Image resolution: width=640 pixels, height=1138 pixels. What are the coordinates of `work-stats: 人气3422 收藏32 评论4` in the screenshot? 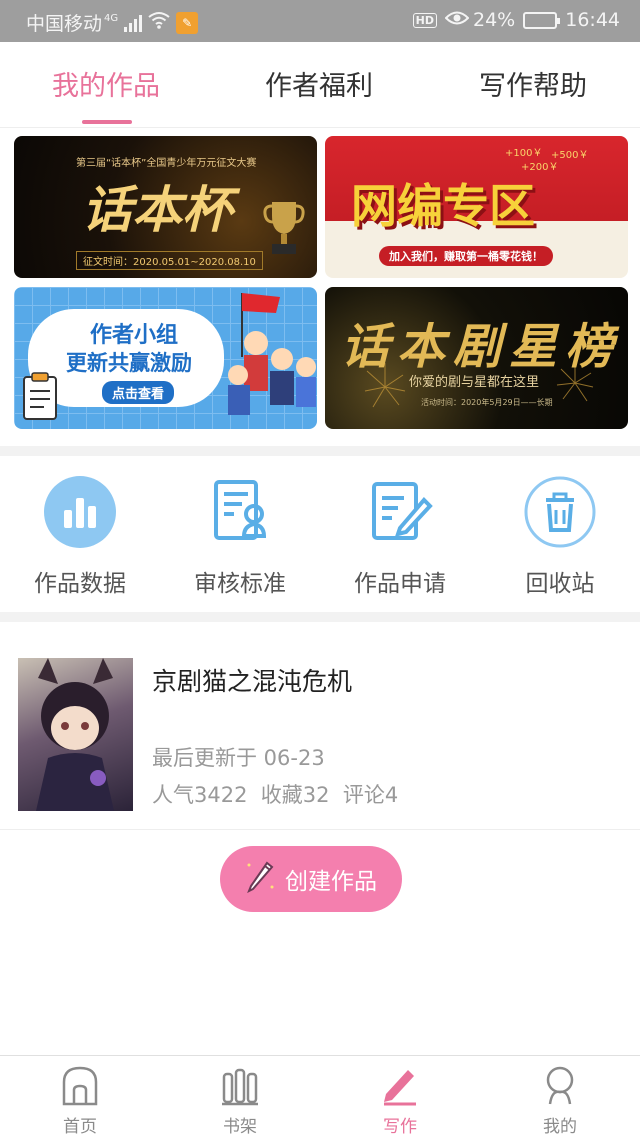 It's located at (275, 795).